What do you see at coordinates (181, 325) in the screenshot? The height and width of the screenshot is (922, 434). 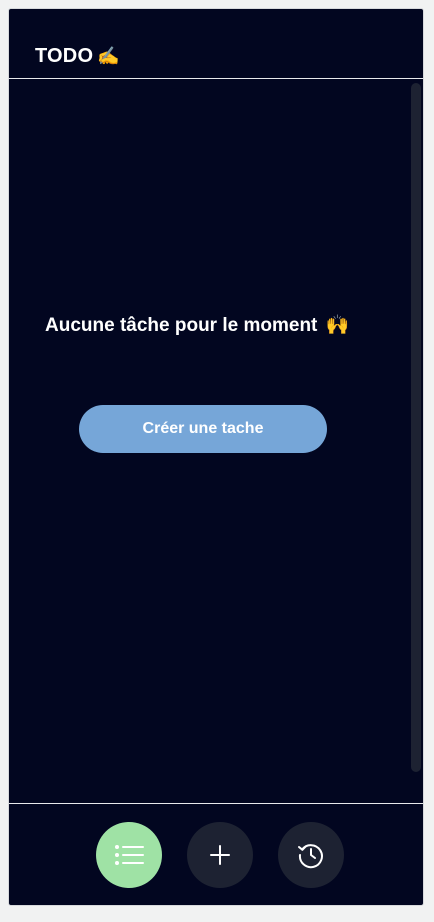 I see `empty-state-text: Aucune tâche pour le moment` at bounding box center [181, 325].